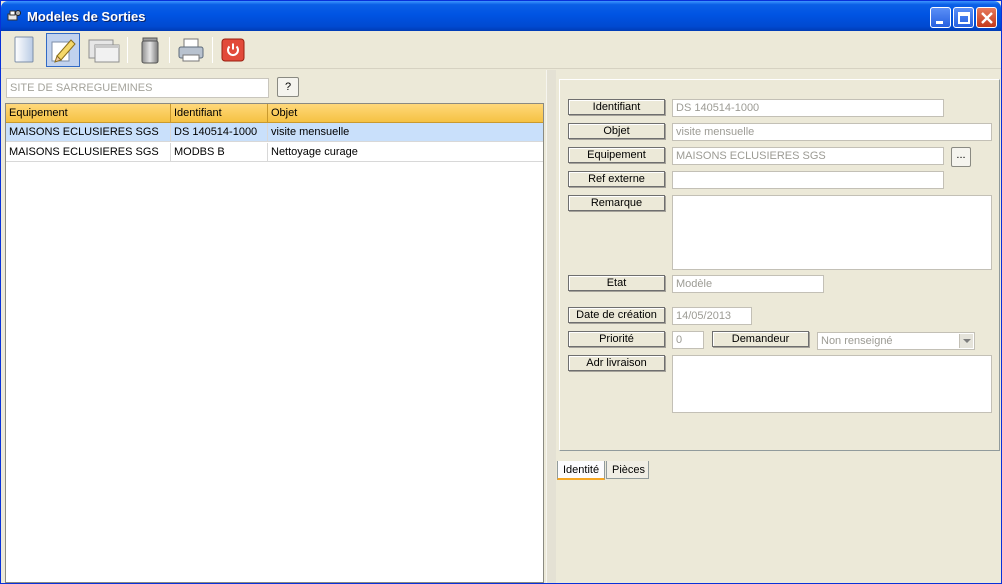  Describe the element at coordinates (832, 384) in the screenshot. I see `adr-livraison-field` at that location.